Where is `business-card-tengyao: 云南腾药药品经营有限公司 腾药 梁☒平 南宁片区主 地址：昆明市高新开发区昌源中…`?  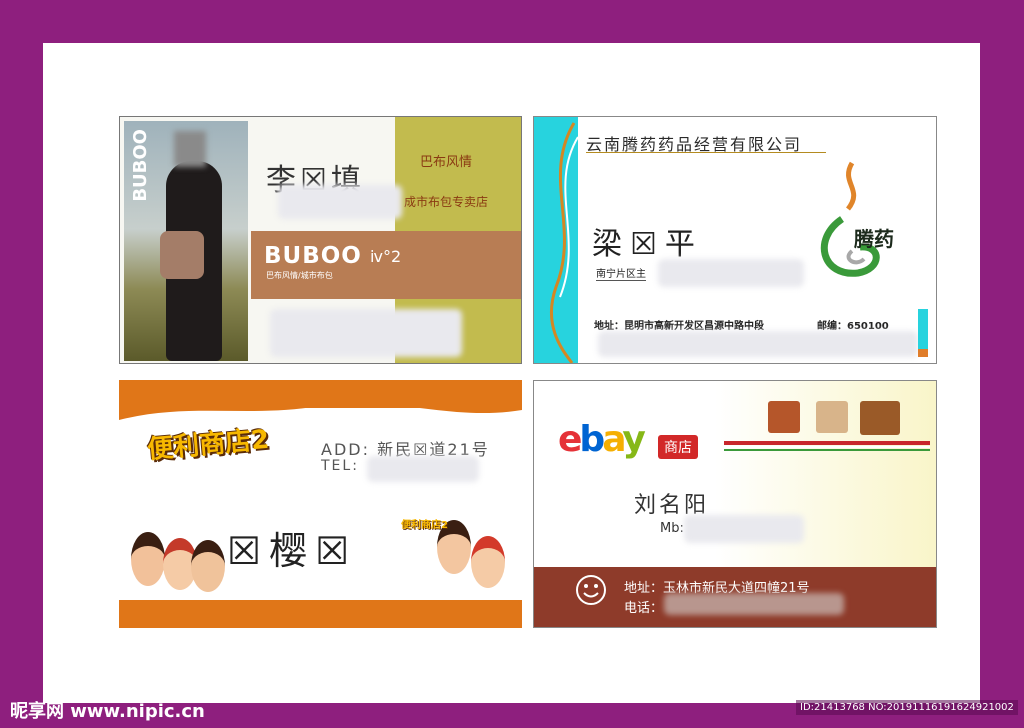 business-card-tengyao: 云南腾药药品经营有限公司 腾药 梁☒平 南宁片区主 地址：昆明市高新开发区昌源中… is located at coordinates (735, 240).